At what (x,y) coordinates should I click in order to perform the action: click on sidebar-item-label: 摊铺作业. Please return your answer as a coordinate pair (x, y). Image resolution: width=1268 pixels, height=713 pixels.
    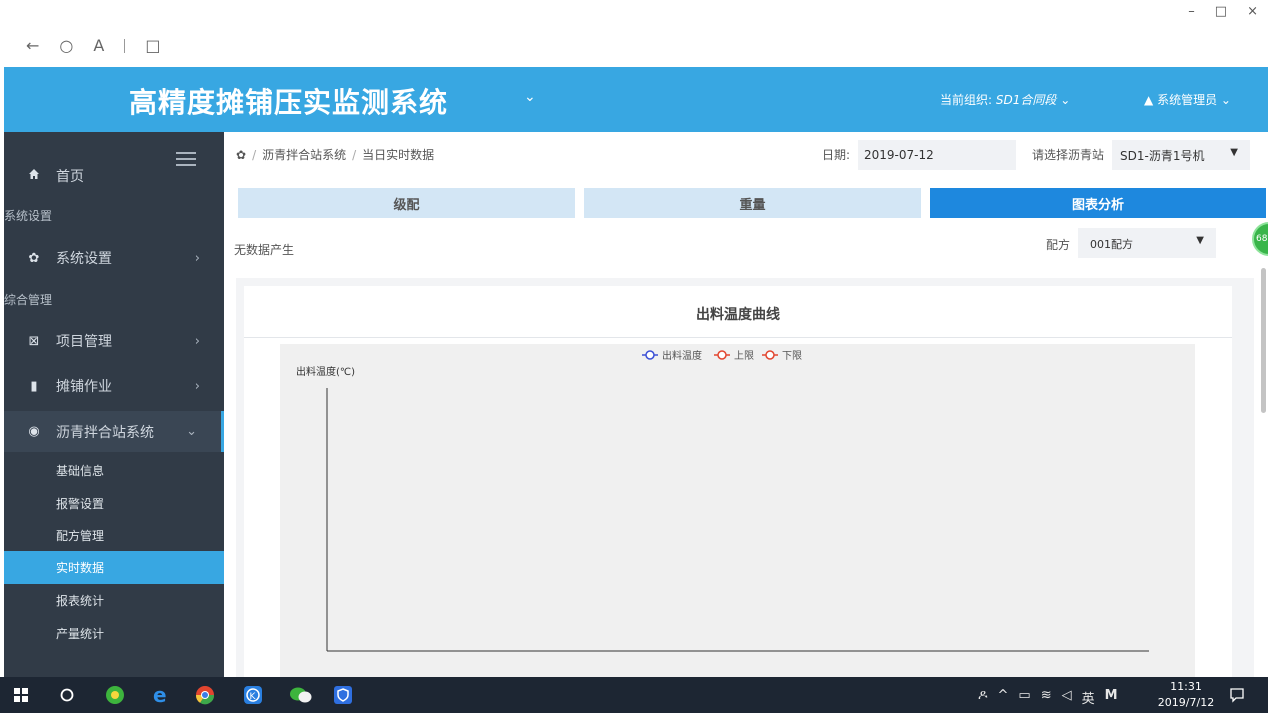
    Looking at the image, I should click on (84, 387).